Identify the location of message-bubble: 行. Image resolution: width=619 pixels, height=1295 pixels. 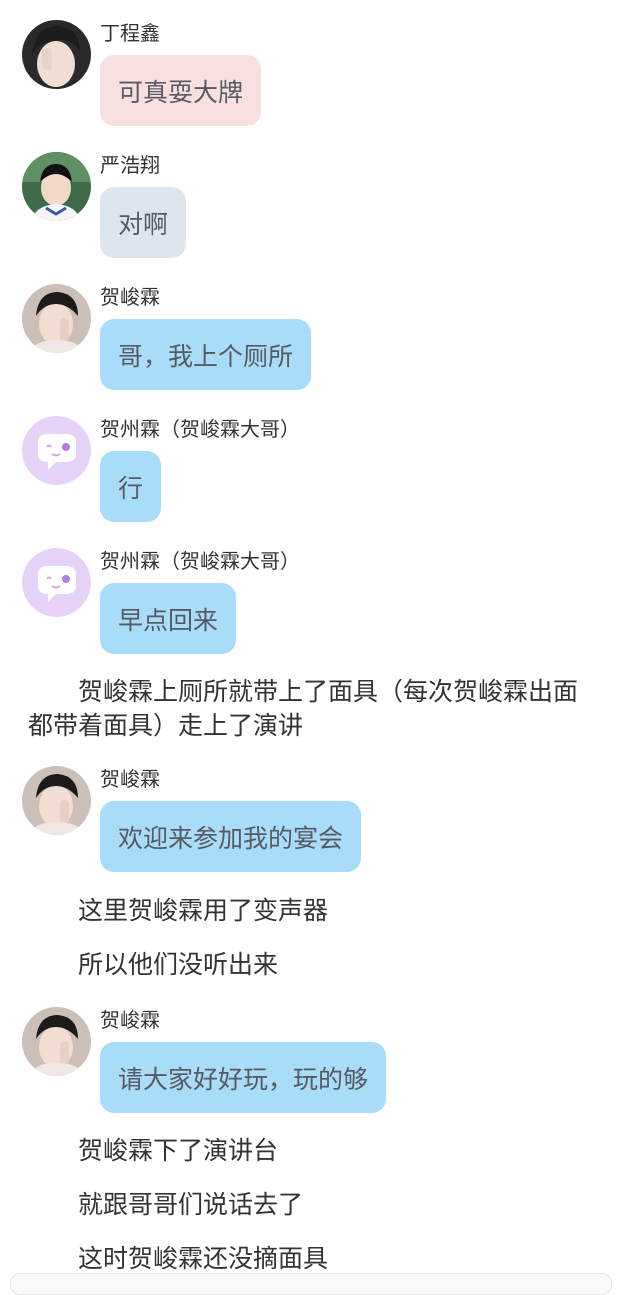
(131, 486).